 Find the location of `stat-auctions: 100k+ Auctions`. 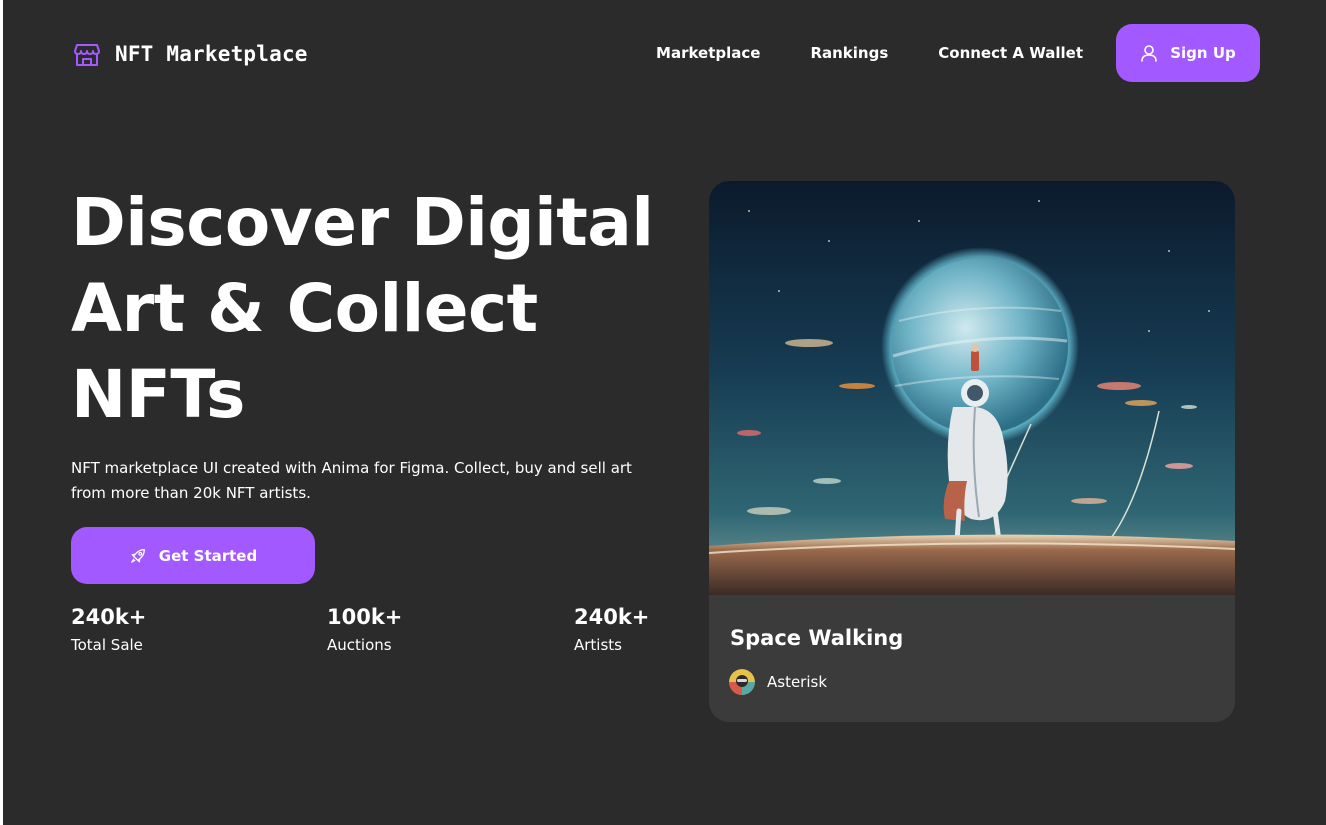

stat-auctions: 100k+ Auctions is located at coordinates (364, 630).